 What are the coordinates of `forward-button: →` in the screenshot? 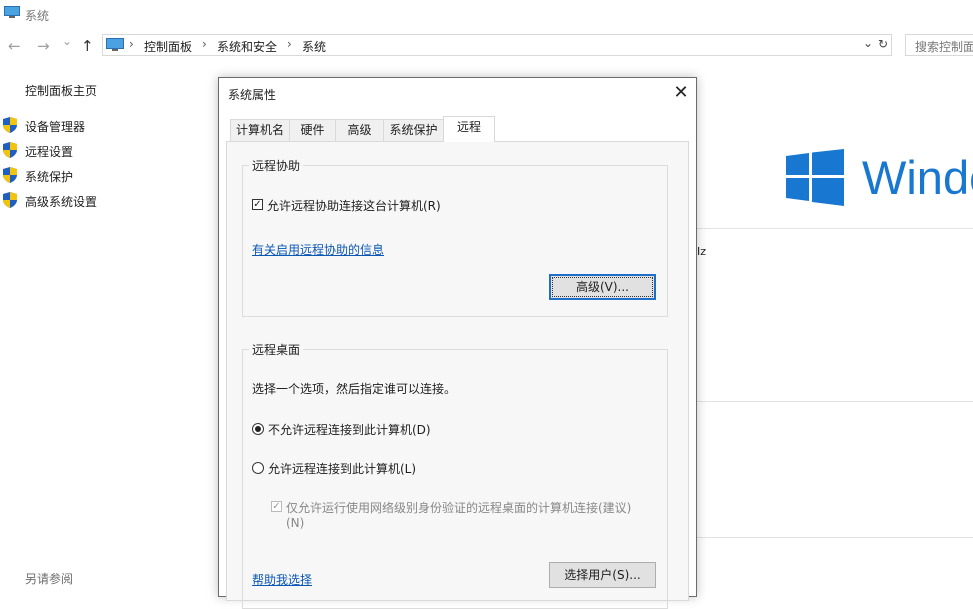 It's located at (43, 46).